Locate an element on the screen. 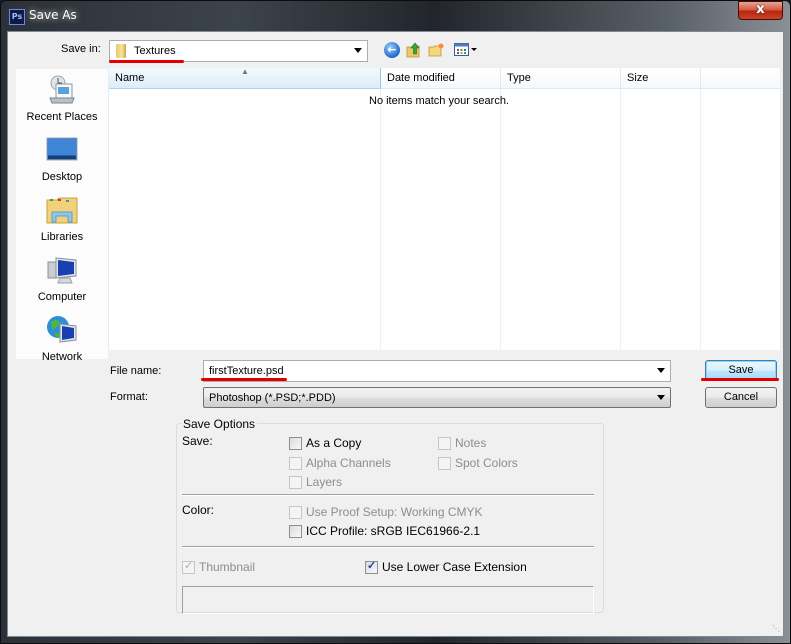  close-button: x is located at coordinates (760, 10).